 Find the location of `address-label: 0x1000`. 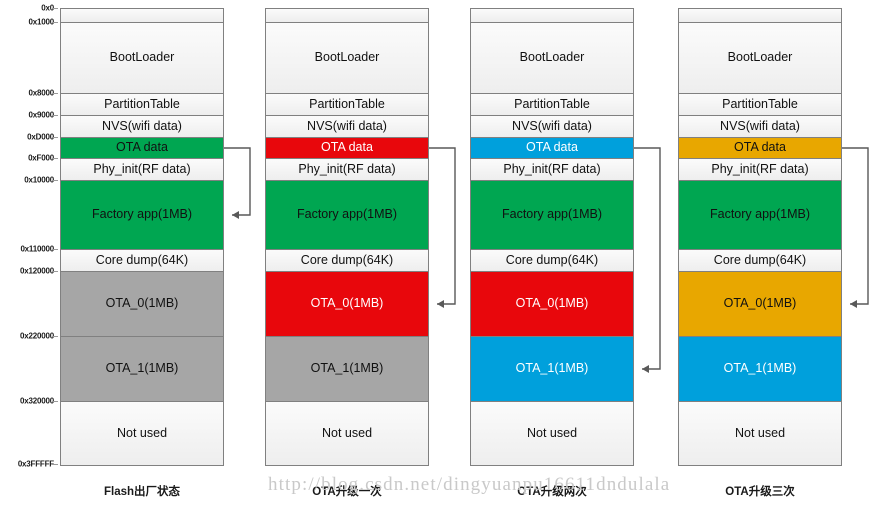

address-label: 0x1000 is located at coordinates (41, 22).